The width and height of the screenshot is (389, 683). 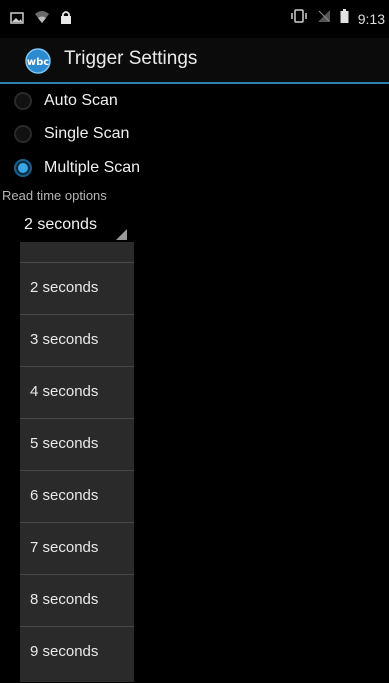 I want to click on wifi-icon, so click(x=42, y=19).